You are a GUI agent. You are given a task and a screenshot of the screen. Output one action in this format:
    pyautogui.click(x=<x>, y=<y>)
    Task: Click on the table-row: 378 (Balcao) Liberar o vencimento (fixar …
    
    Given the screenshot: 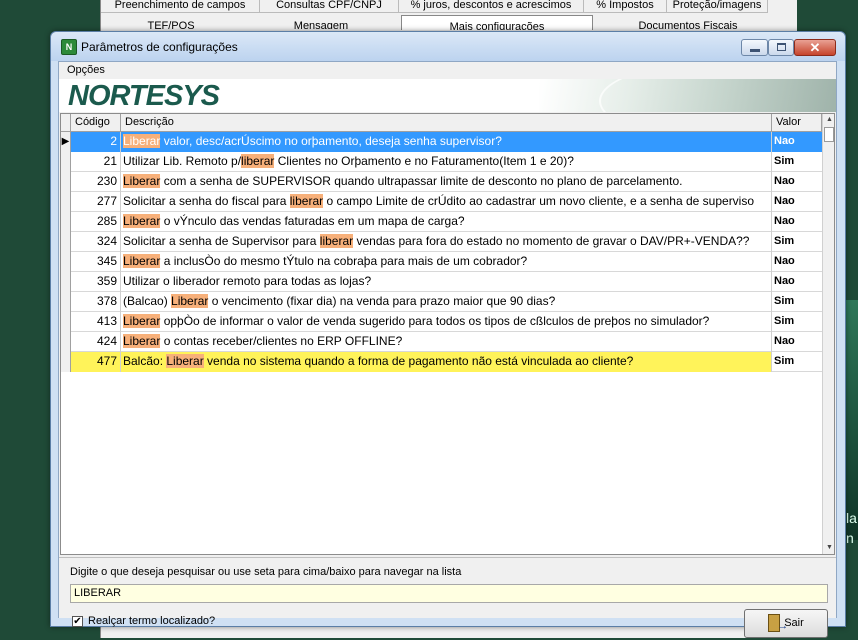 What is the action you would take?
    pyautogui.click(x=441, y=302)
    